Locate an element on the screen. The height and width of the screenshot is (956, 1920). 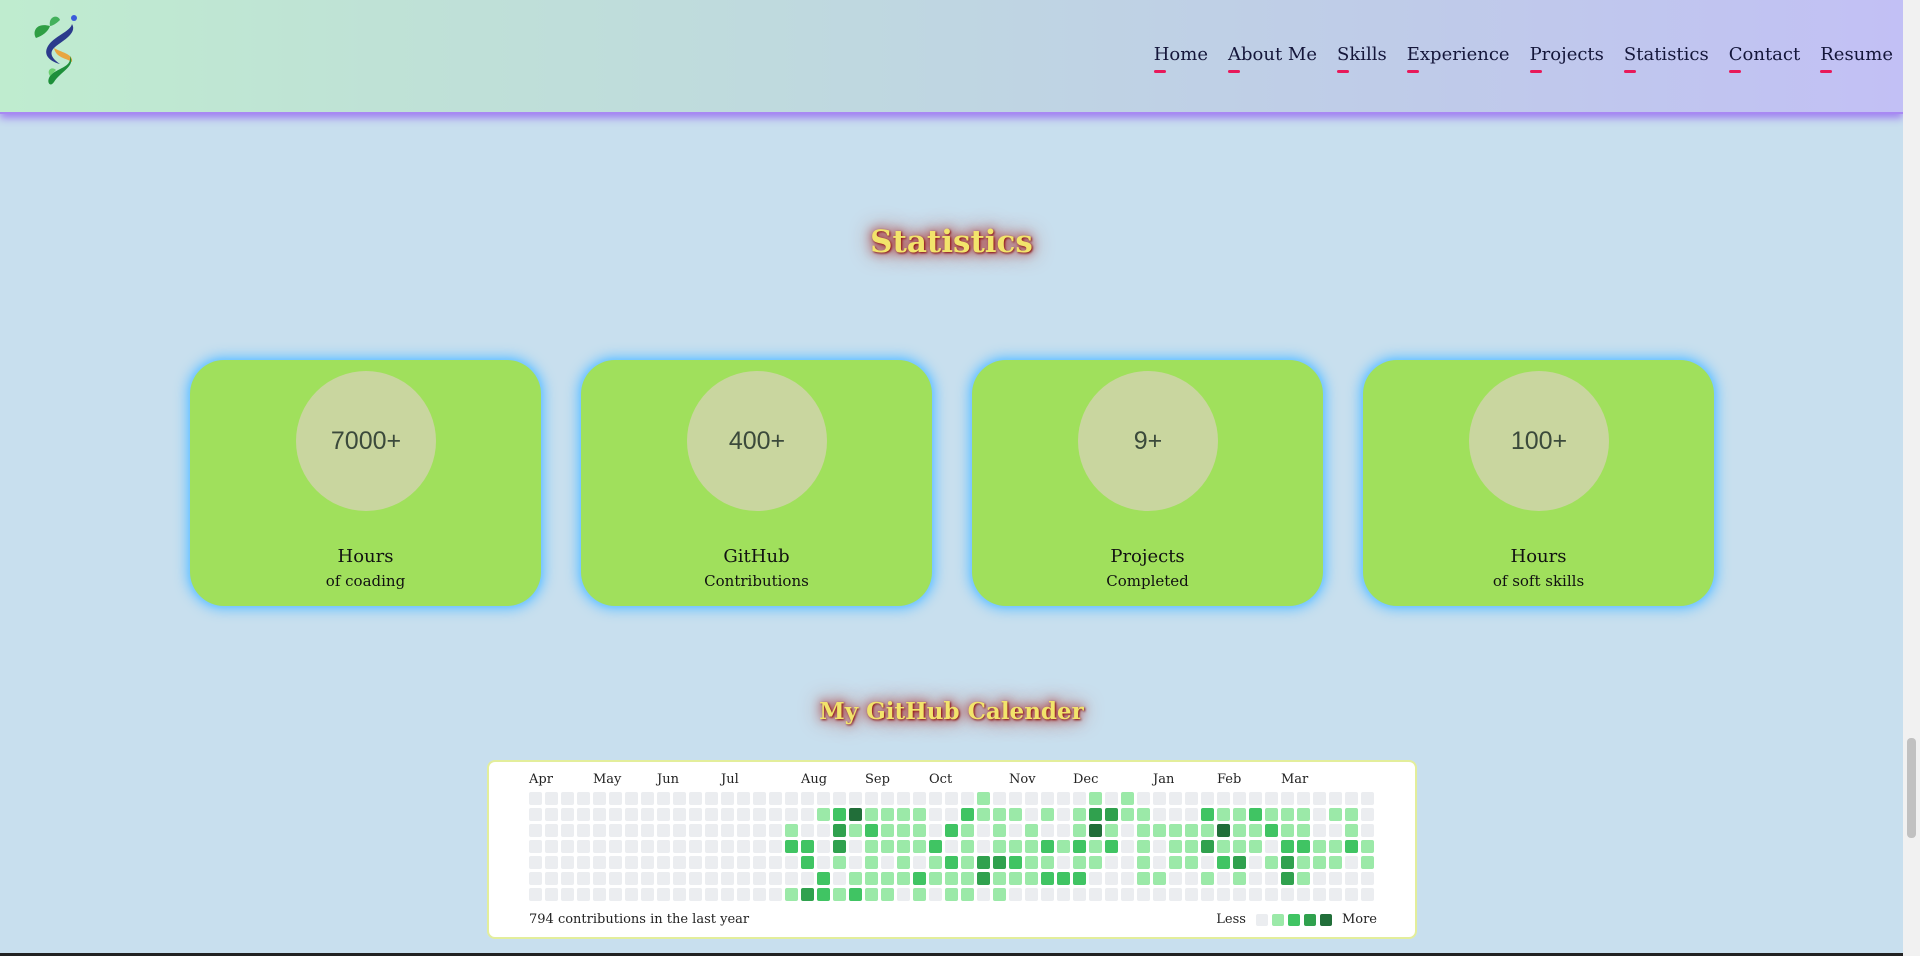
nav-skills: Skills is located at coordinates (1362, 58).